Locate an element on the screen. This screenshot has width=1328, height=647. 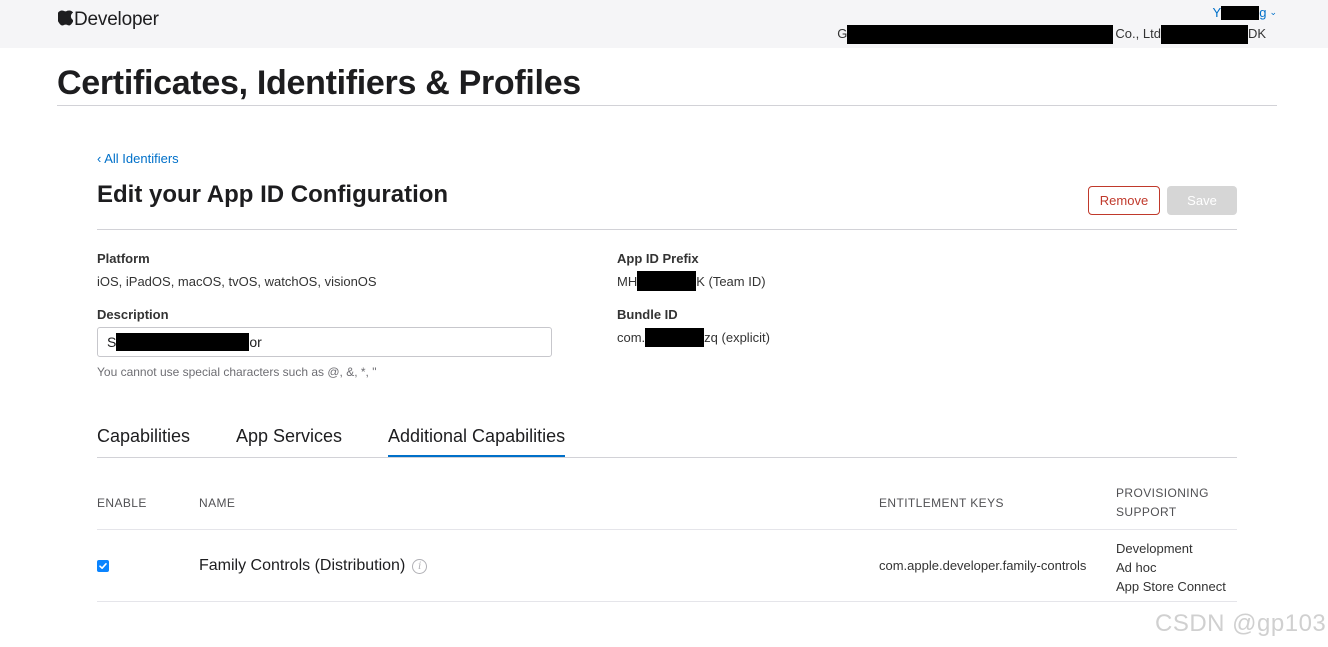
description-value-end: or is located at coordinates (255, 342).